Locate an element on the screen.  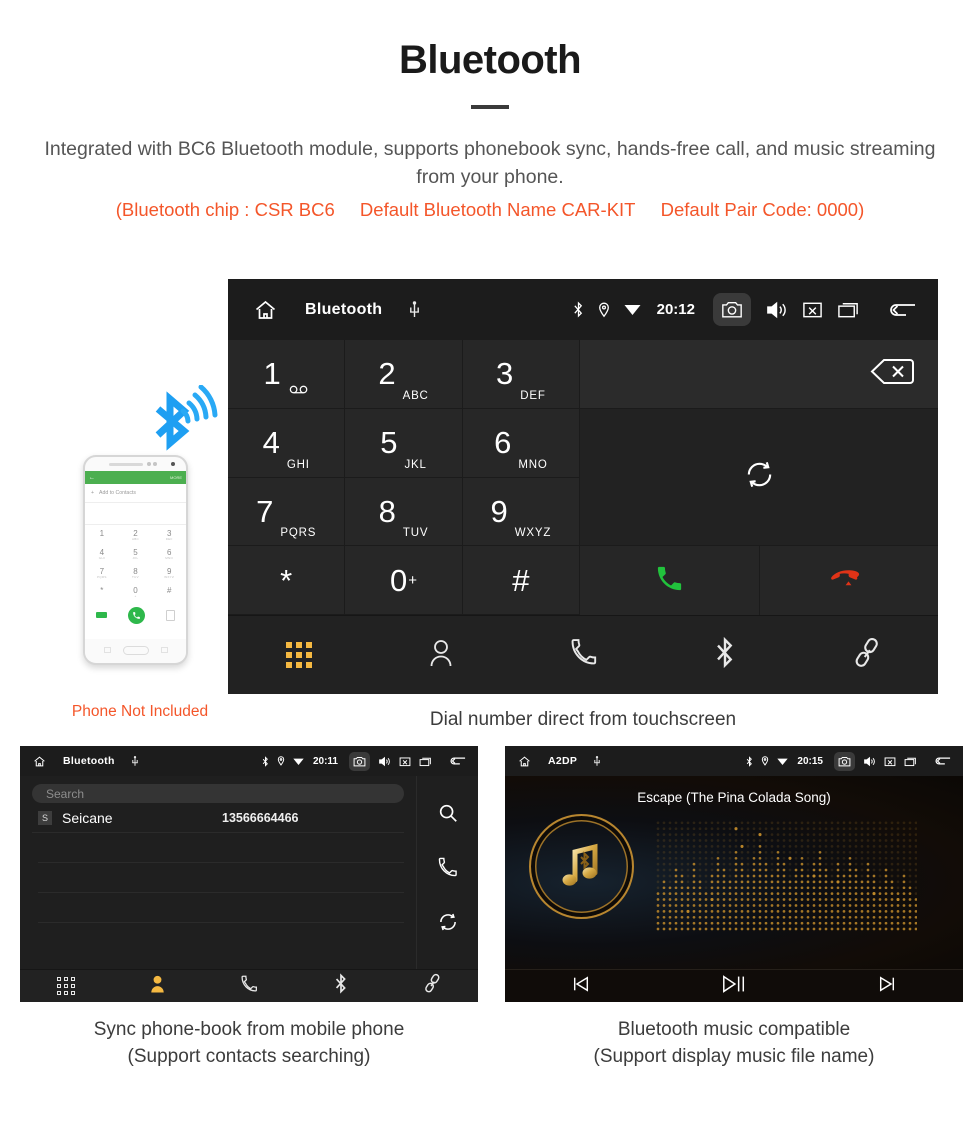
person-icon is located at coordinates (157, 986).